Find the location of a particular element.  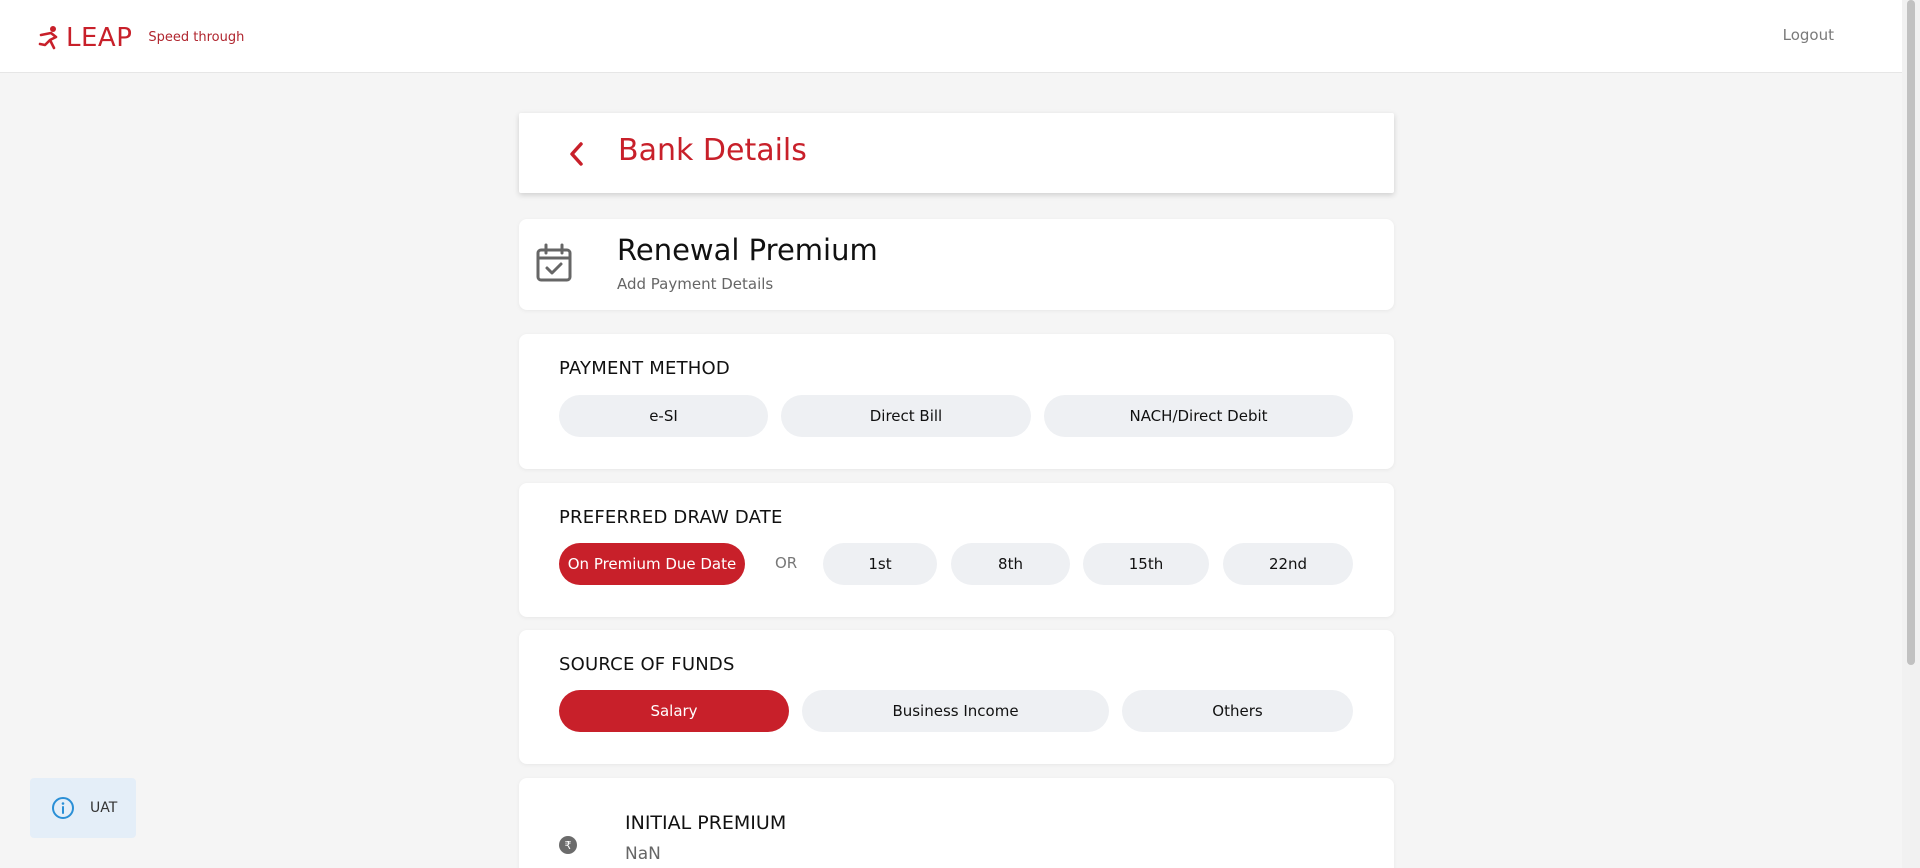

funds-option-others: Others is located at coordinates (1237, 711).